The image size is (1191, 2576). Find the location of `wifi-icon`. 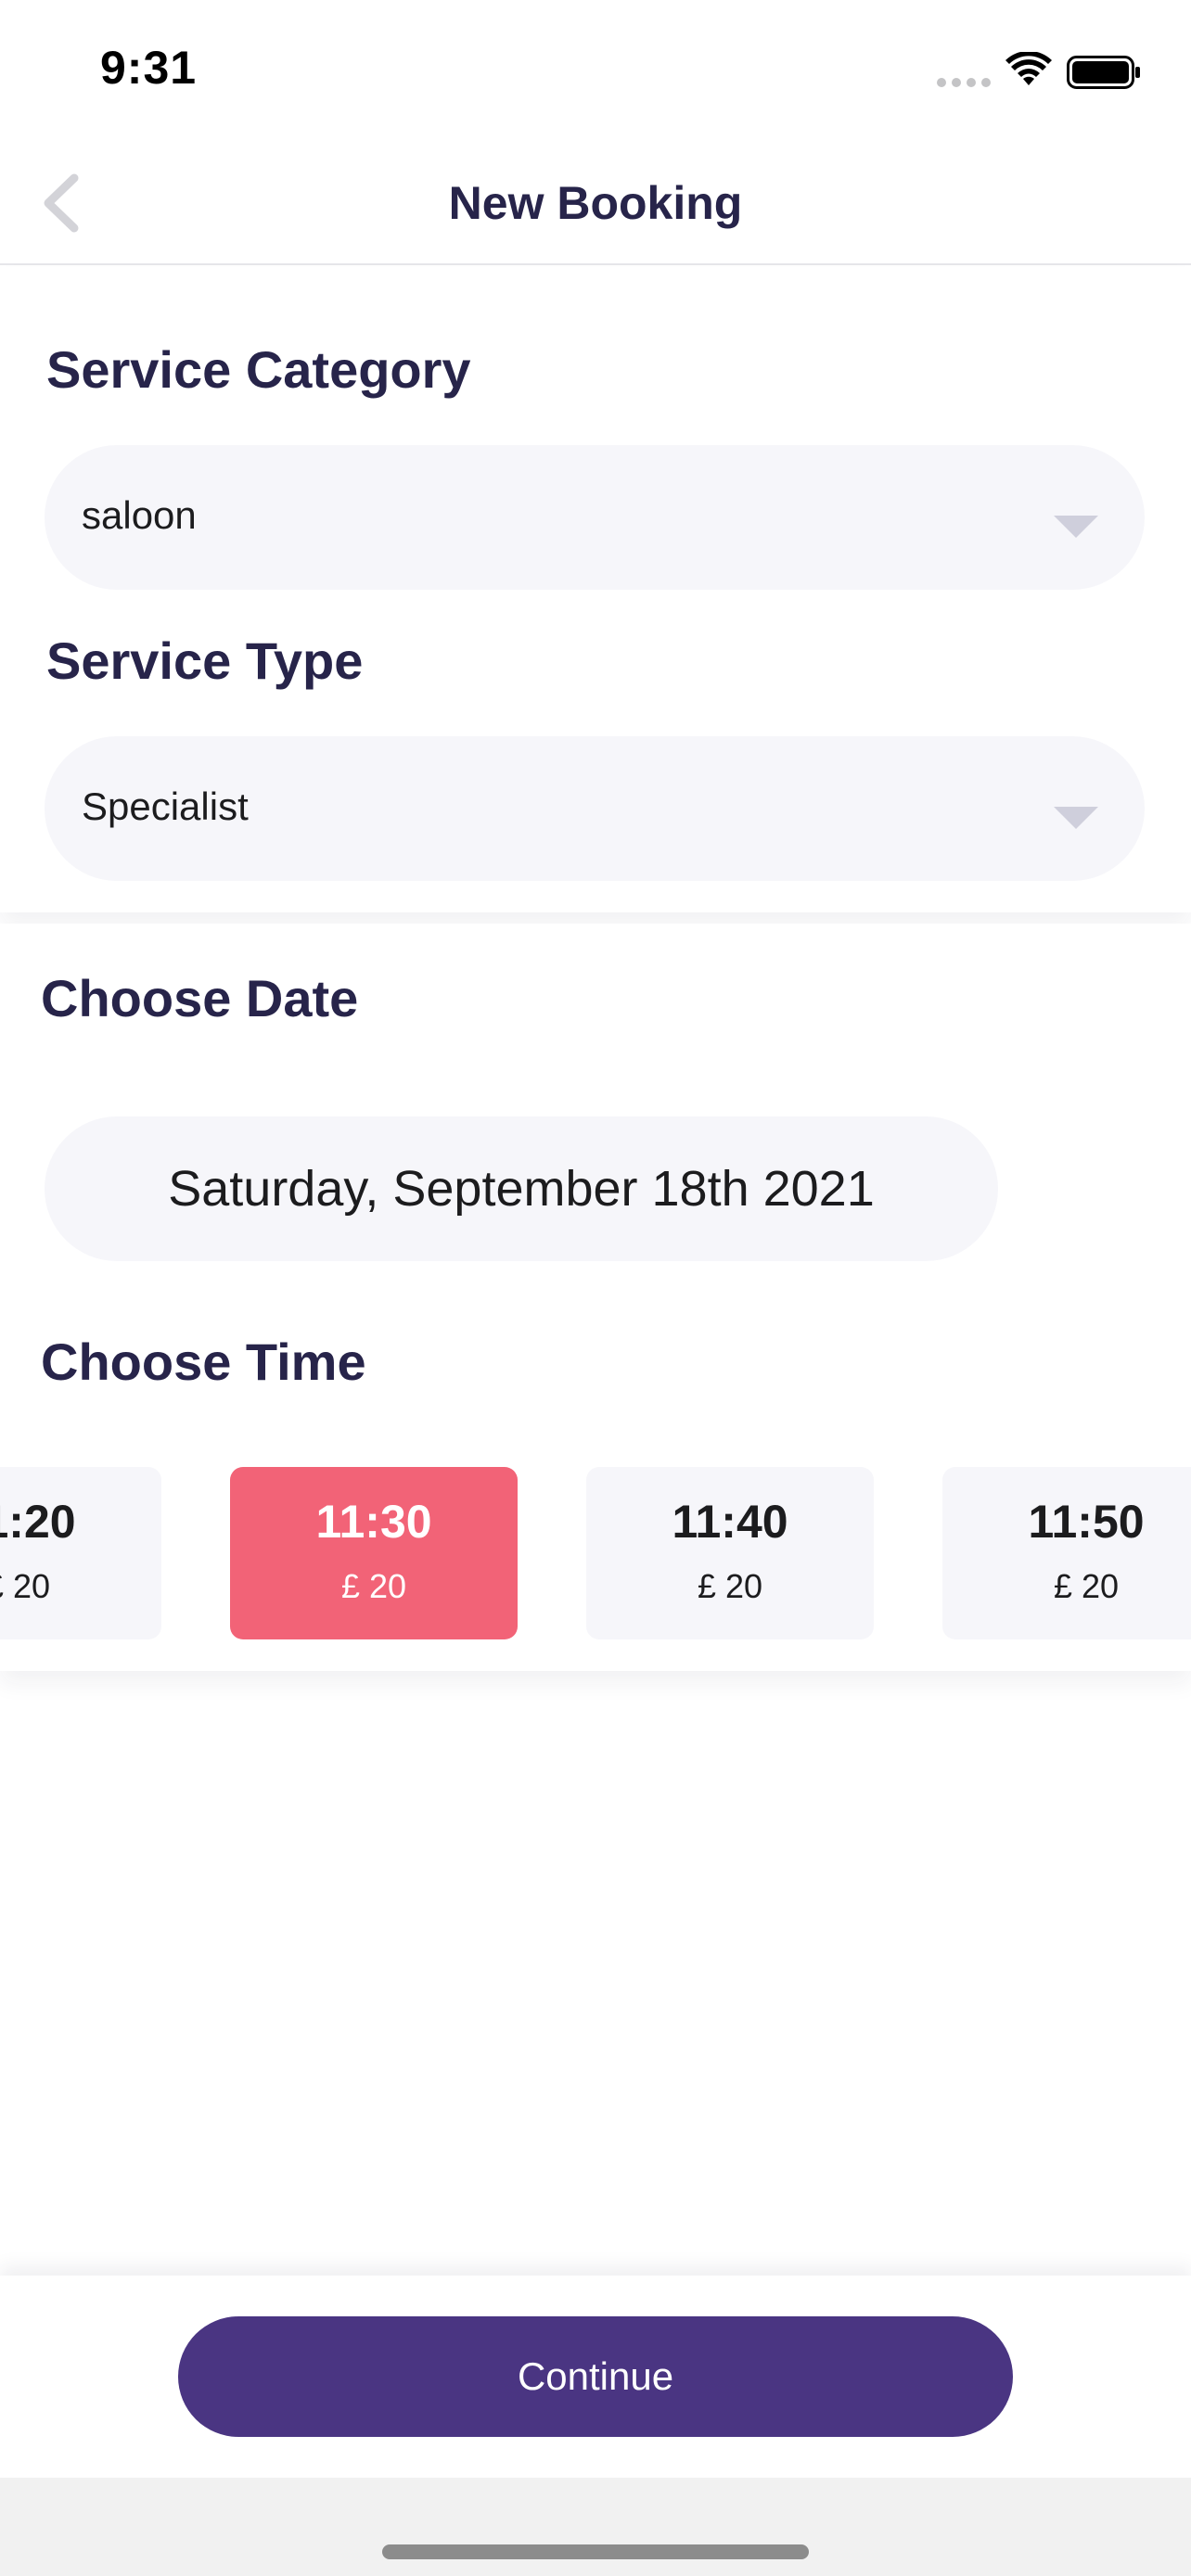

wifi-icon is located at coordinates (1028, 68).